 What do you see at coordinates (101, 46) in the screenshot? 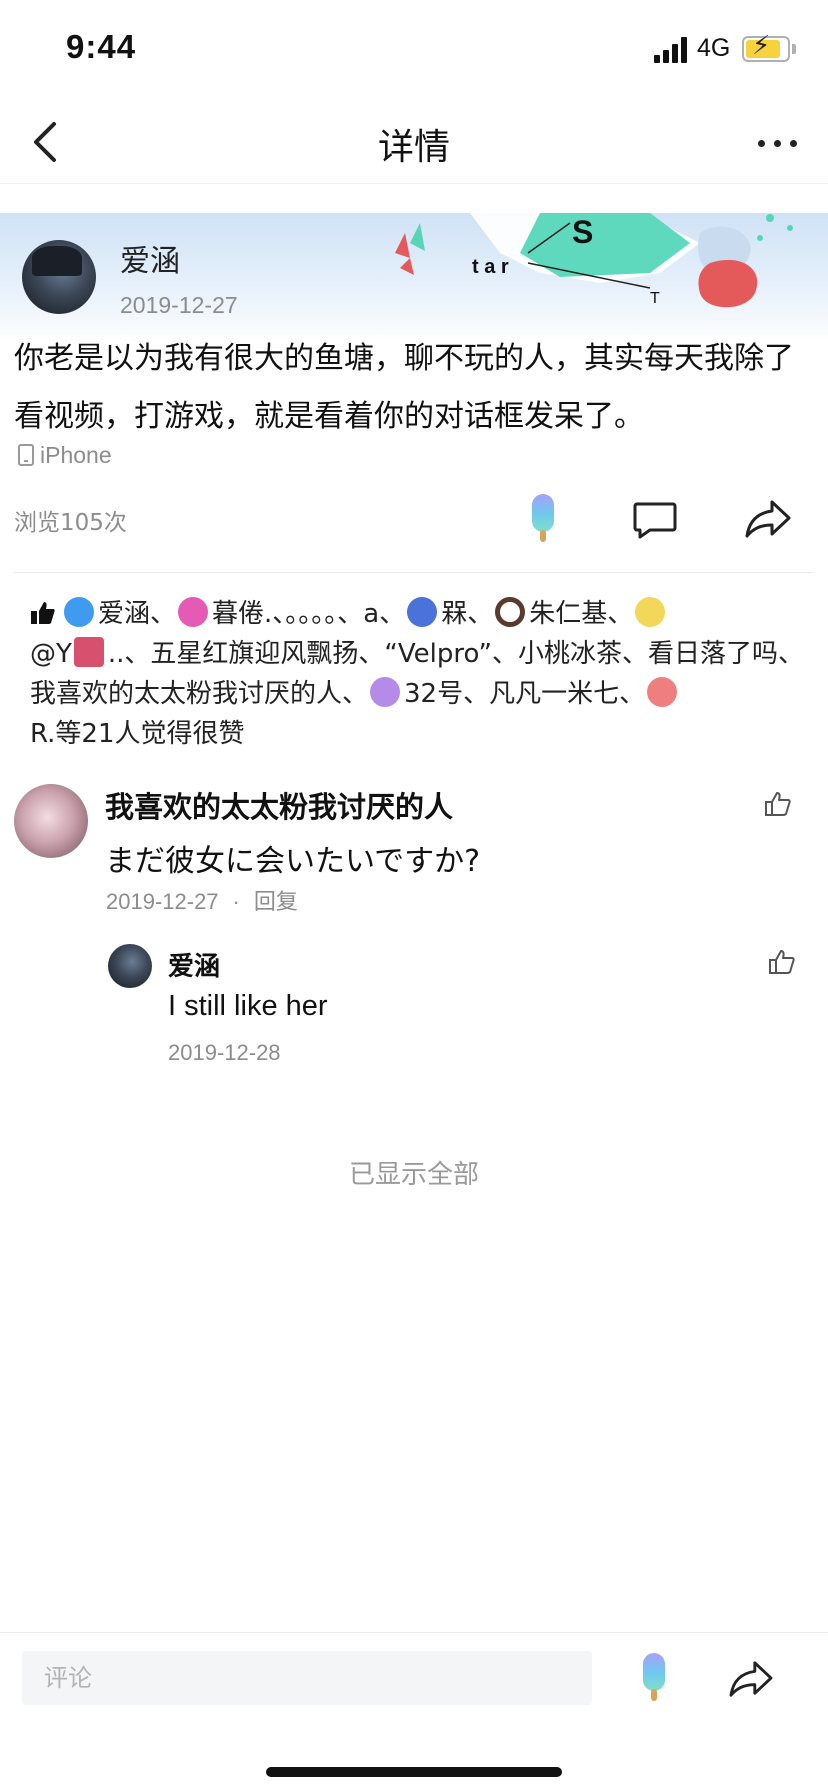
I see `status-time: 9:44` at bounding box center [101, 46].